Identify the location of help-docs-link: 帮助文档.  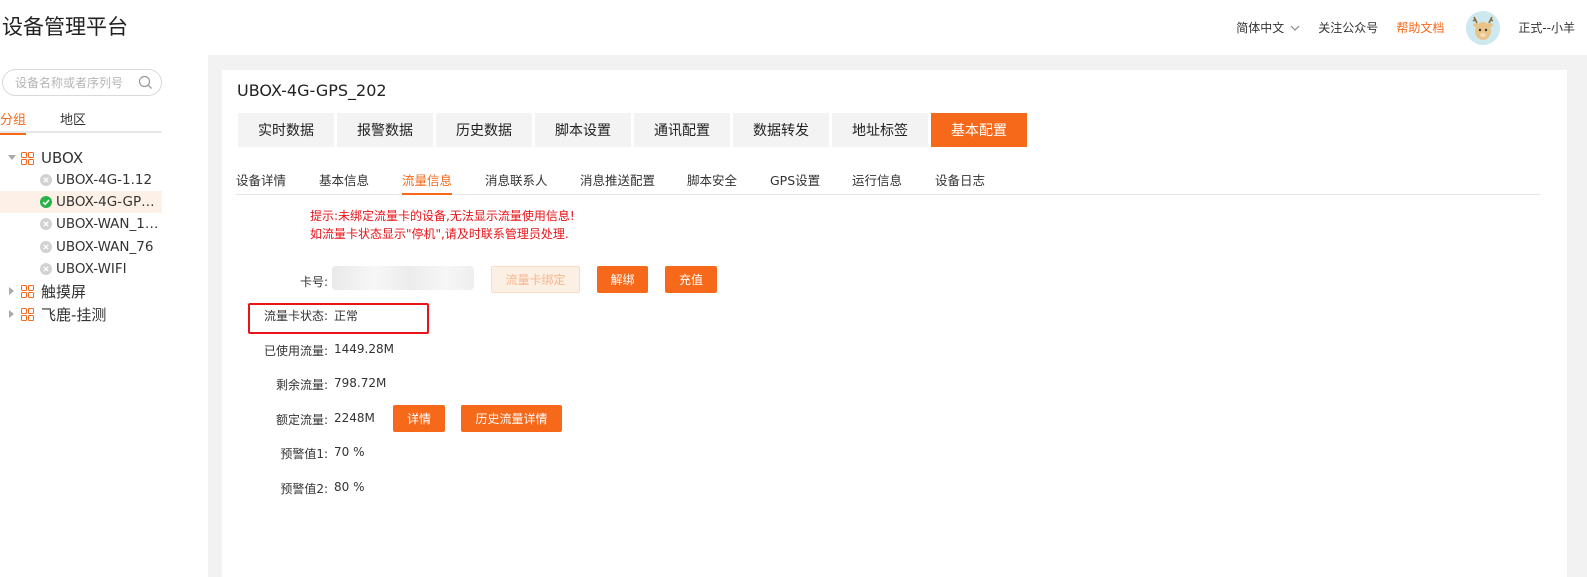
(1420, 27).